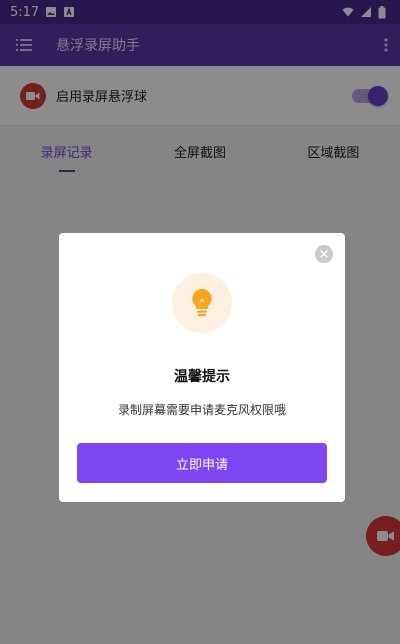  I want to click on close-icon, so click(324, 254).